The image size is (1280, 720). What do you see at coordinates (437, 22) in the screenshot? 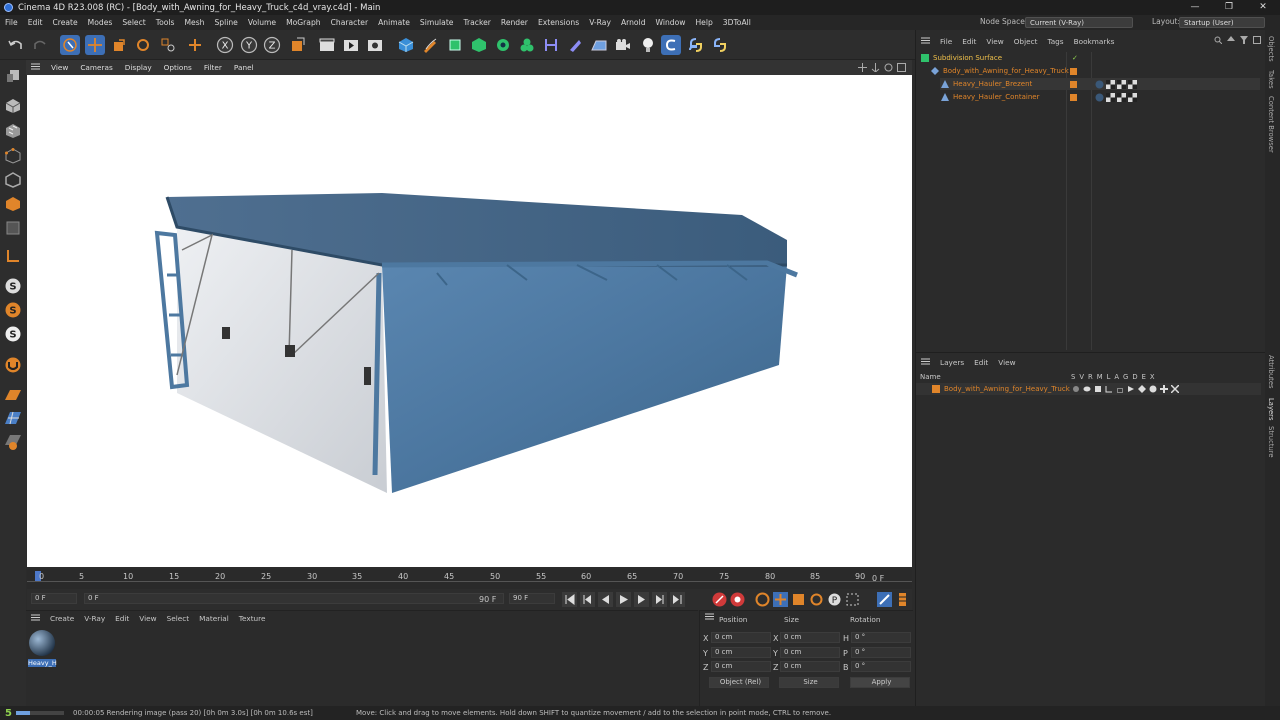
I see `menu-simulate: Simulate` at bounding box center [437, 22].